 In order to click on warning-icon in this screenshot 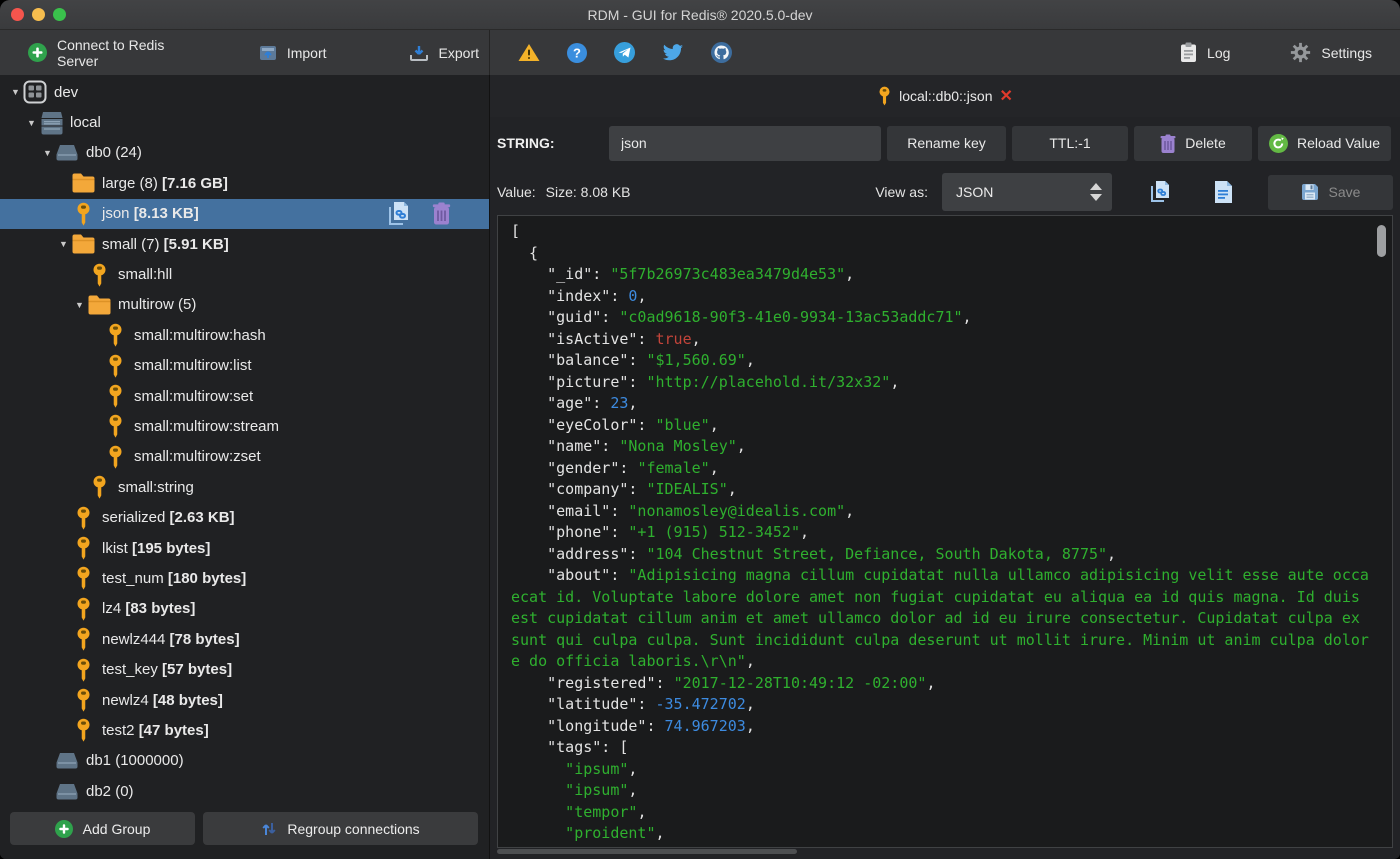, I will do `click(529, 52)`.